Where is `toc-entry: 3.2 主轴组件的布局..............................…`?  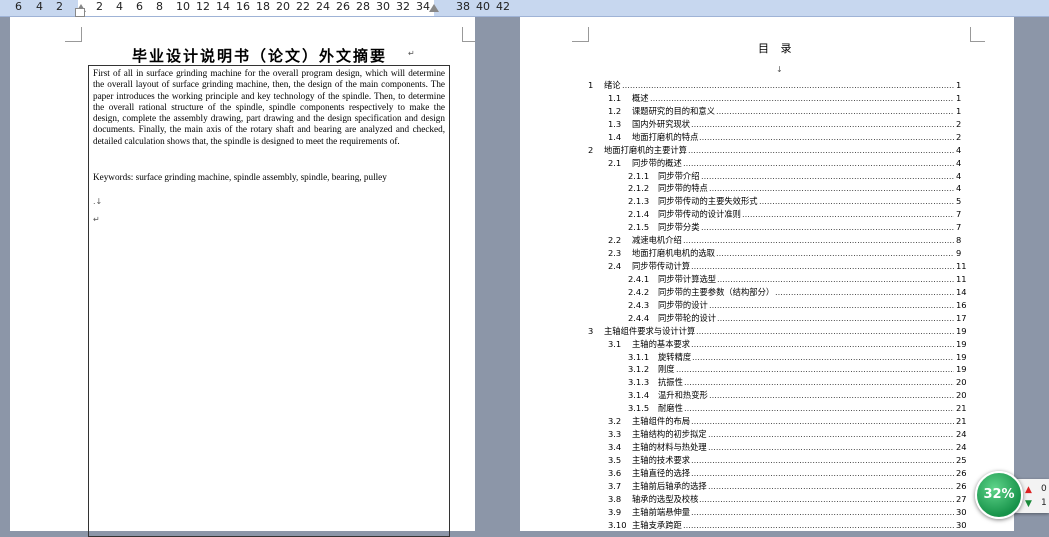
toc-entry: 3.2 主轴组件的布局..............................… is located at coordinates (750, 421).